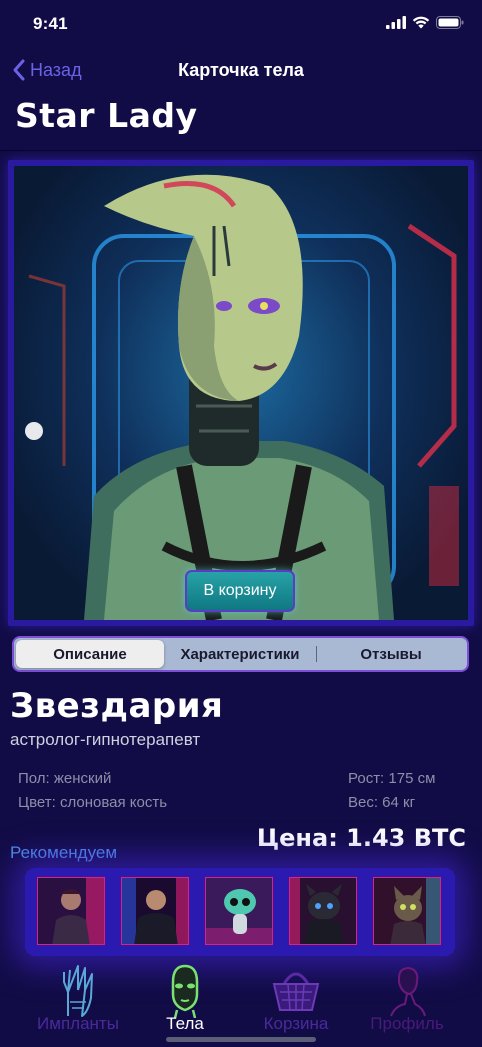  I want to click on recommend-strip, so click(240, 912).